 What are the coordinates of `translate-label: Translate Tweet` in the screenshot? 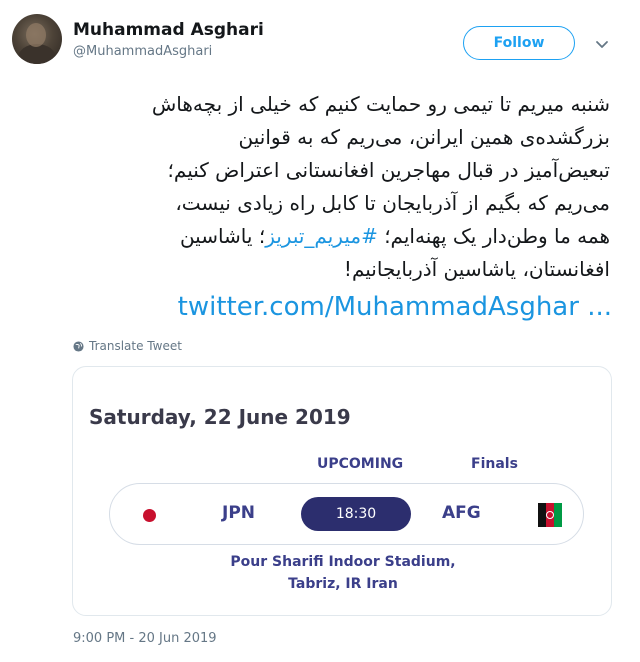 It's located at (135, 346).